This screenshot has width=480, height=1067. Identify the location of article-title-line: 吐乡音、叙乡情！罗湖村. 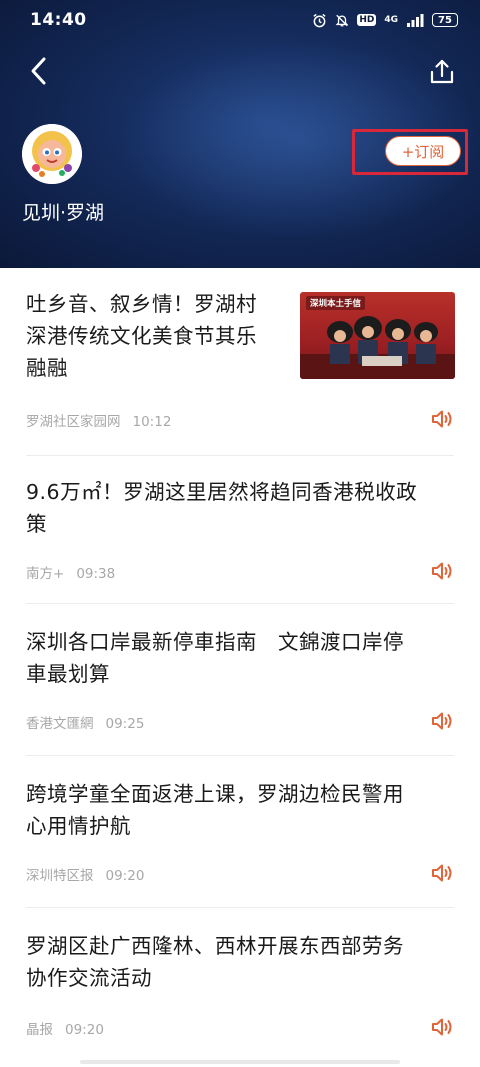
(141, 304).